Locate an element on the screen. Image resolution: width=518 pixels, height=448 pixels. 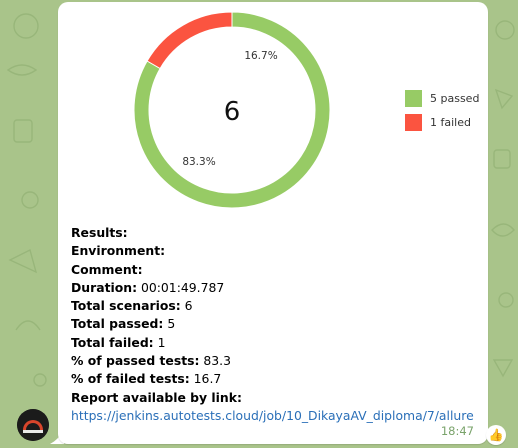
reaction-button: 👍 is located at coordinates (496, 435).